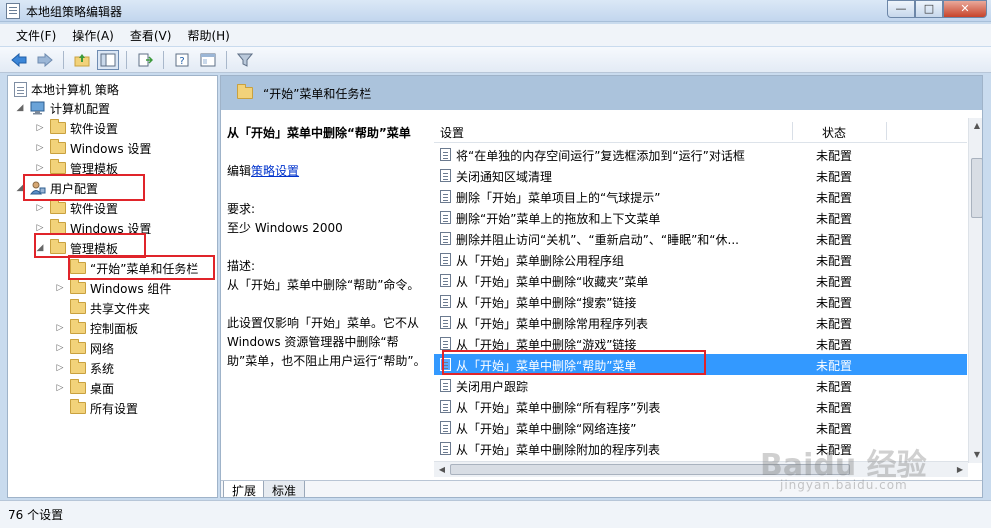 Image resolution: width=991 pixels, height=528 pixels. What do you see at coordinates (76, 248) in the screenshot?
I see `tree-item-user-admin-templates: ◢ 管理模板` at bounding box center [76, 248].